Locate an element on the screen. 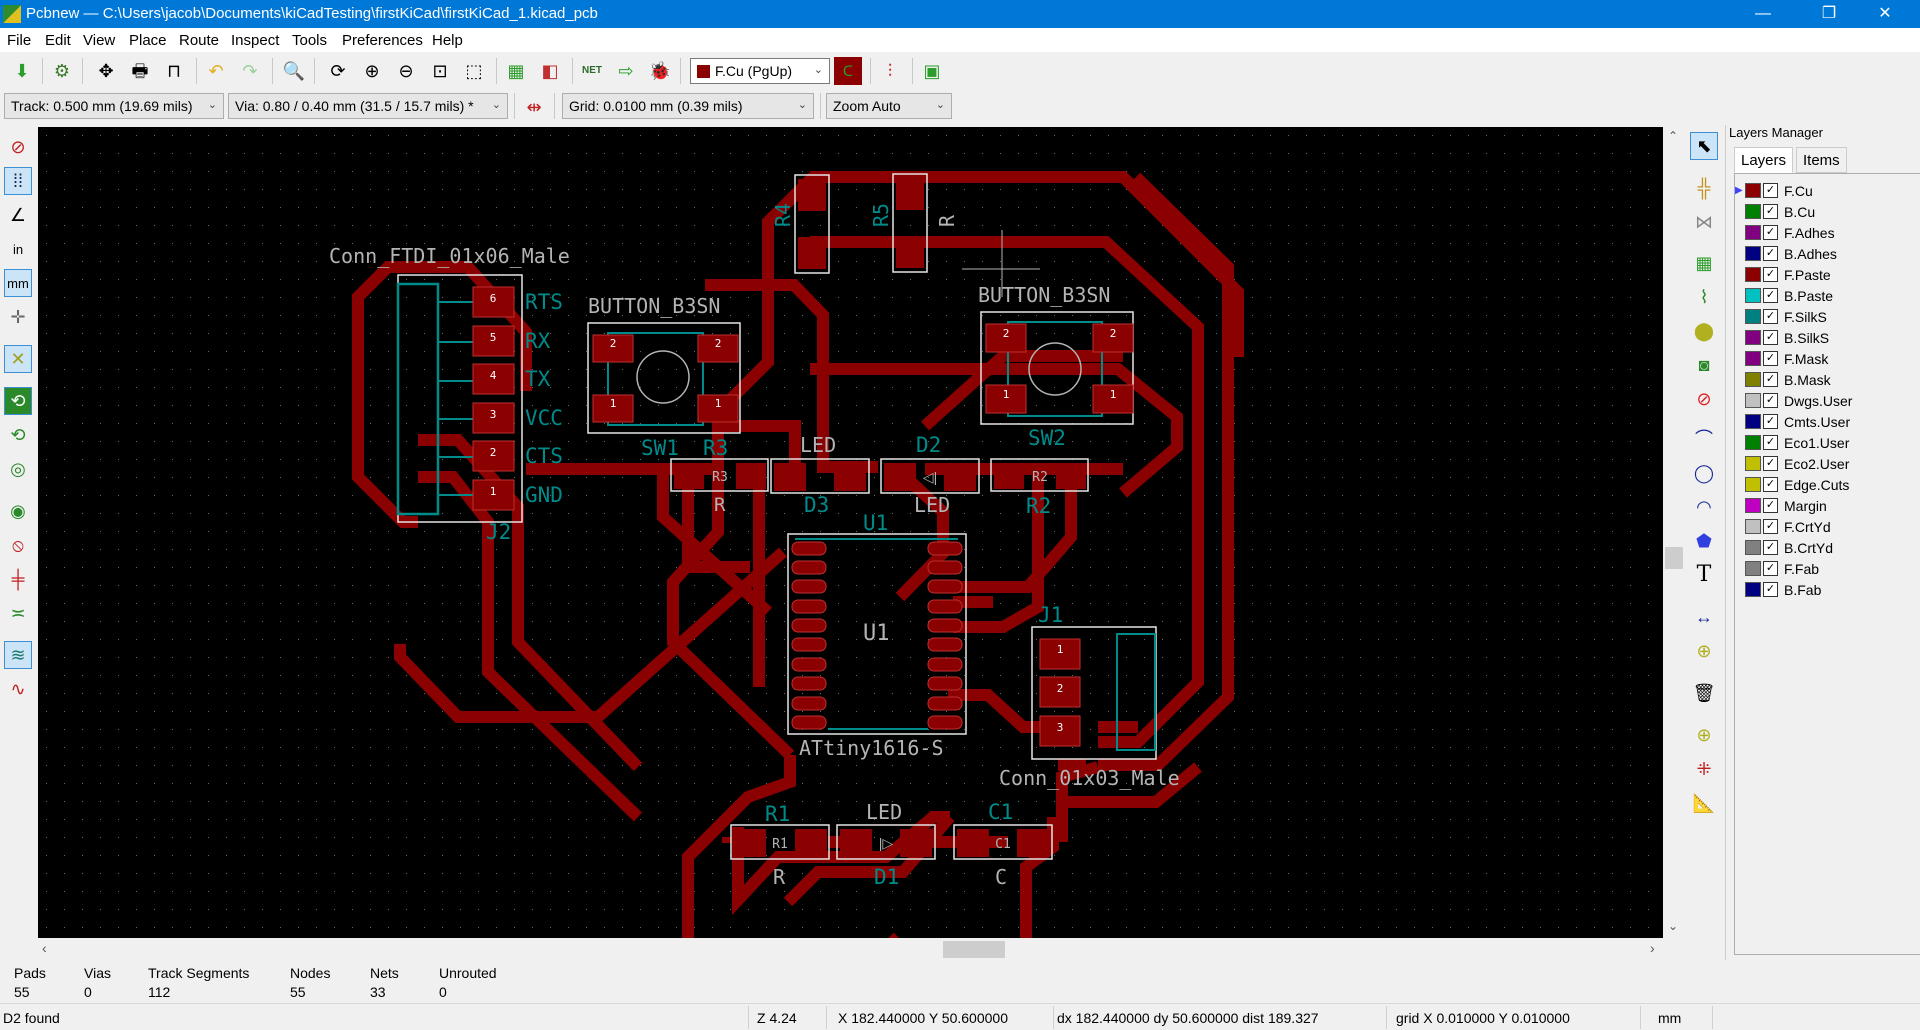 The height and width of the screenshot is (1030, 1920). layer-select-dropdown: F.Cu (PgUp) ⌄ is located at coordinates (760, 71).